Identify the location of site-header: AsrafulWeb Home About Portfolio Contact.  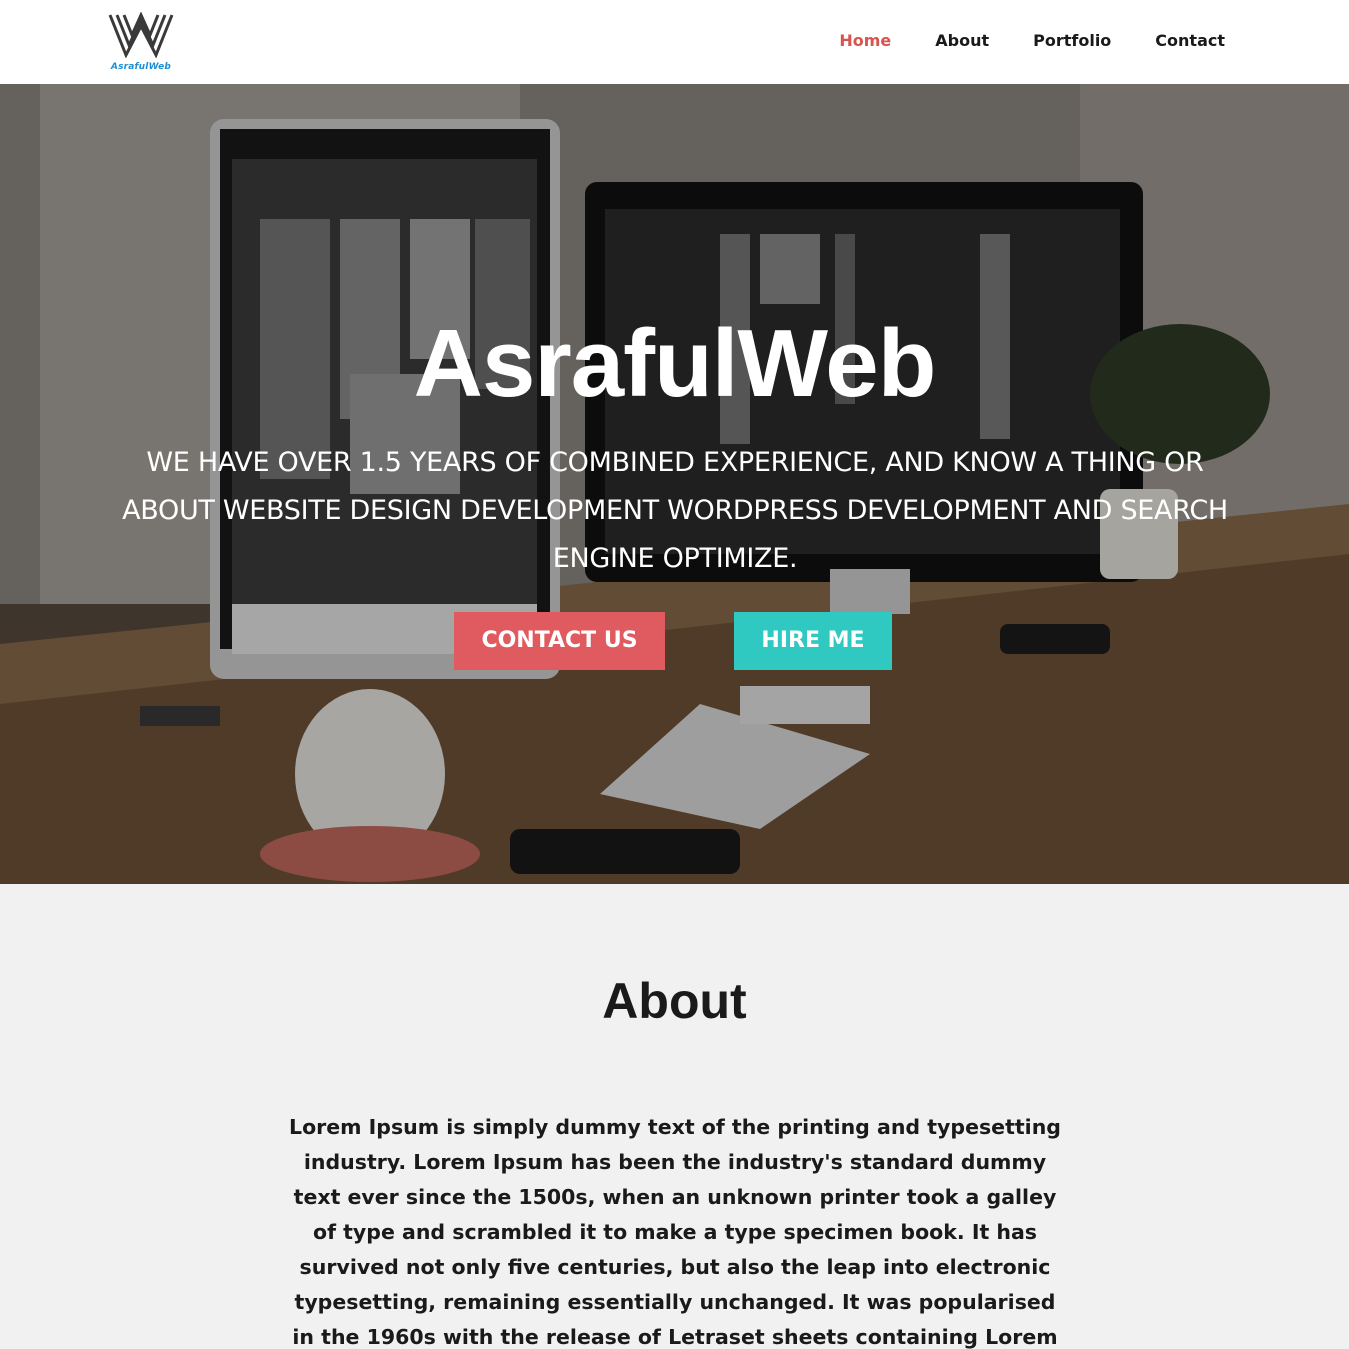
(674, 42).